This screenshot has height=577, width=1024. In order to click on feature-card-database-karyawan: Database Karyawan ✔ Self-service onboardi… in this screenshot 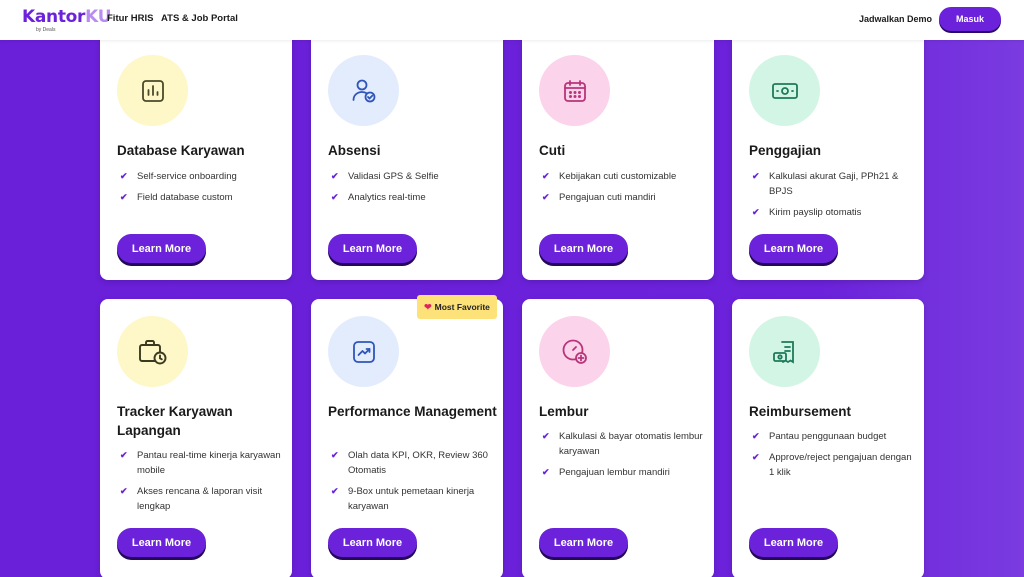, I will do `click(196, 155)`.